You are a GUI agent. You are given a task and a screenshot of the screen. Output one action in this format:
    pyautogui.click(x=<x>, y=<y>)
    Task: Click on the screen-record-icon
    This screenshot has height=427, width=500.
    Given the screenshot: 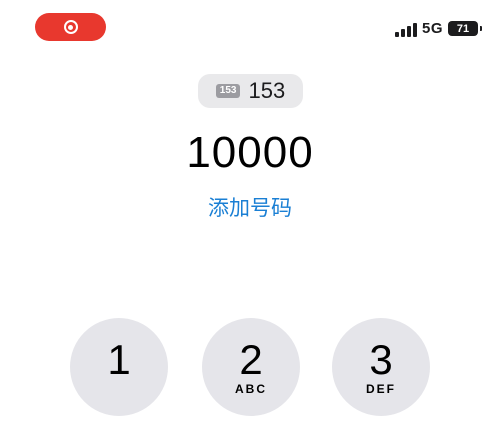 What is the action you would take?
    pyautogui.click(x=70, y=27)
    